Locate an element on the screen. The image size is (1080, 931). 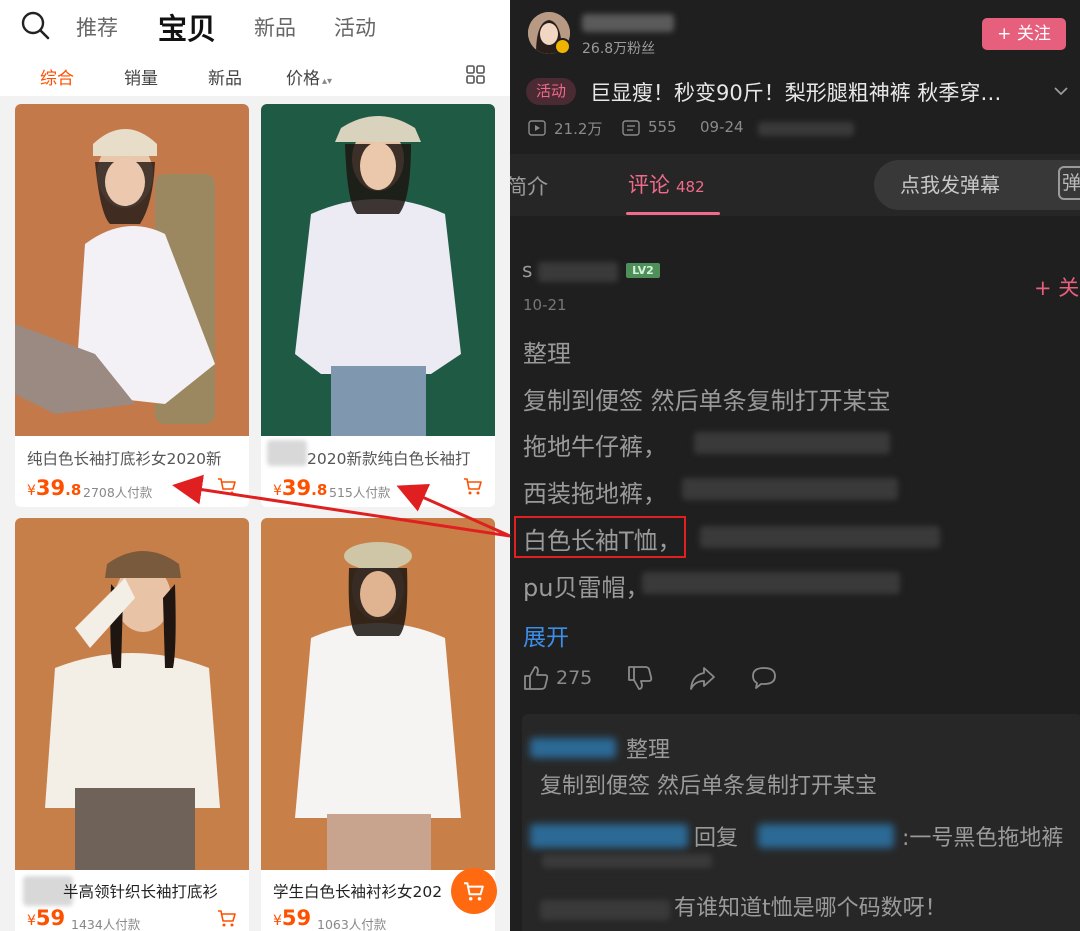
comment-icon is located at coordinates (764, 678).